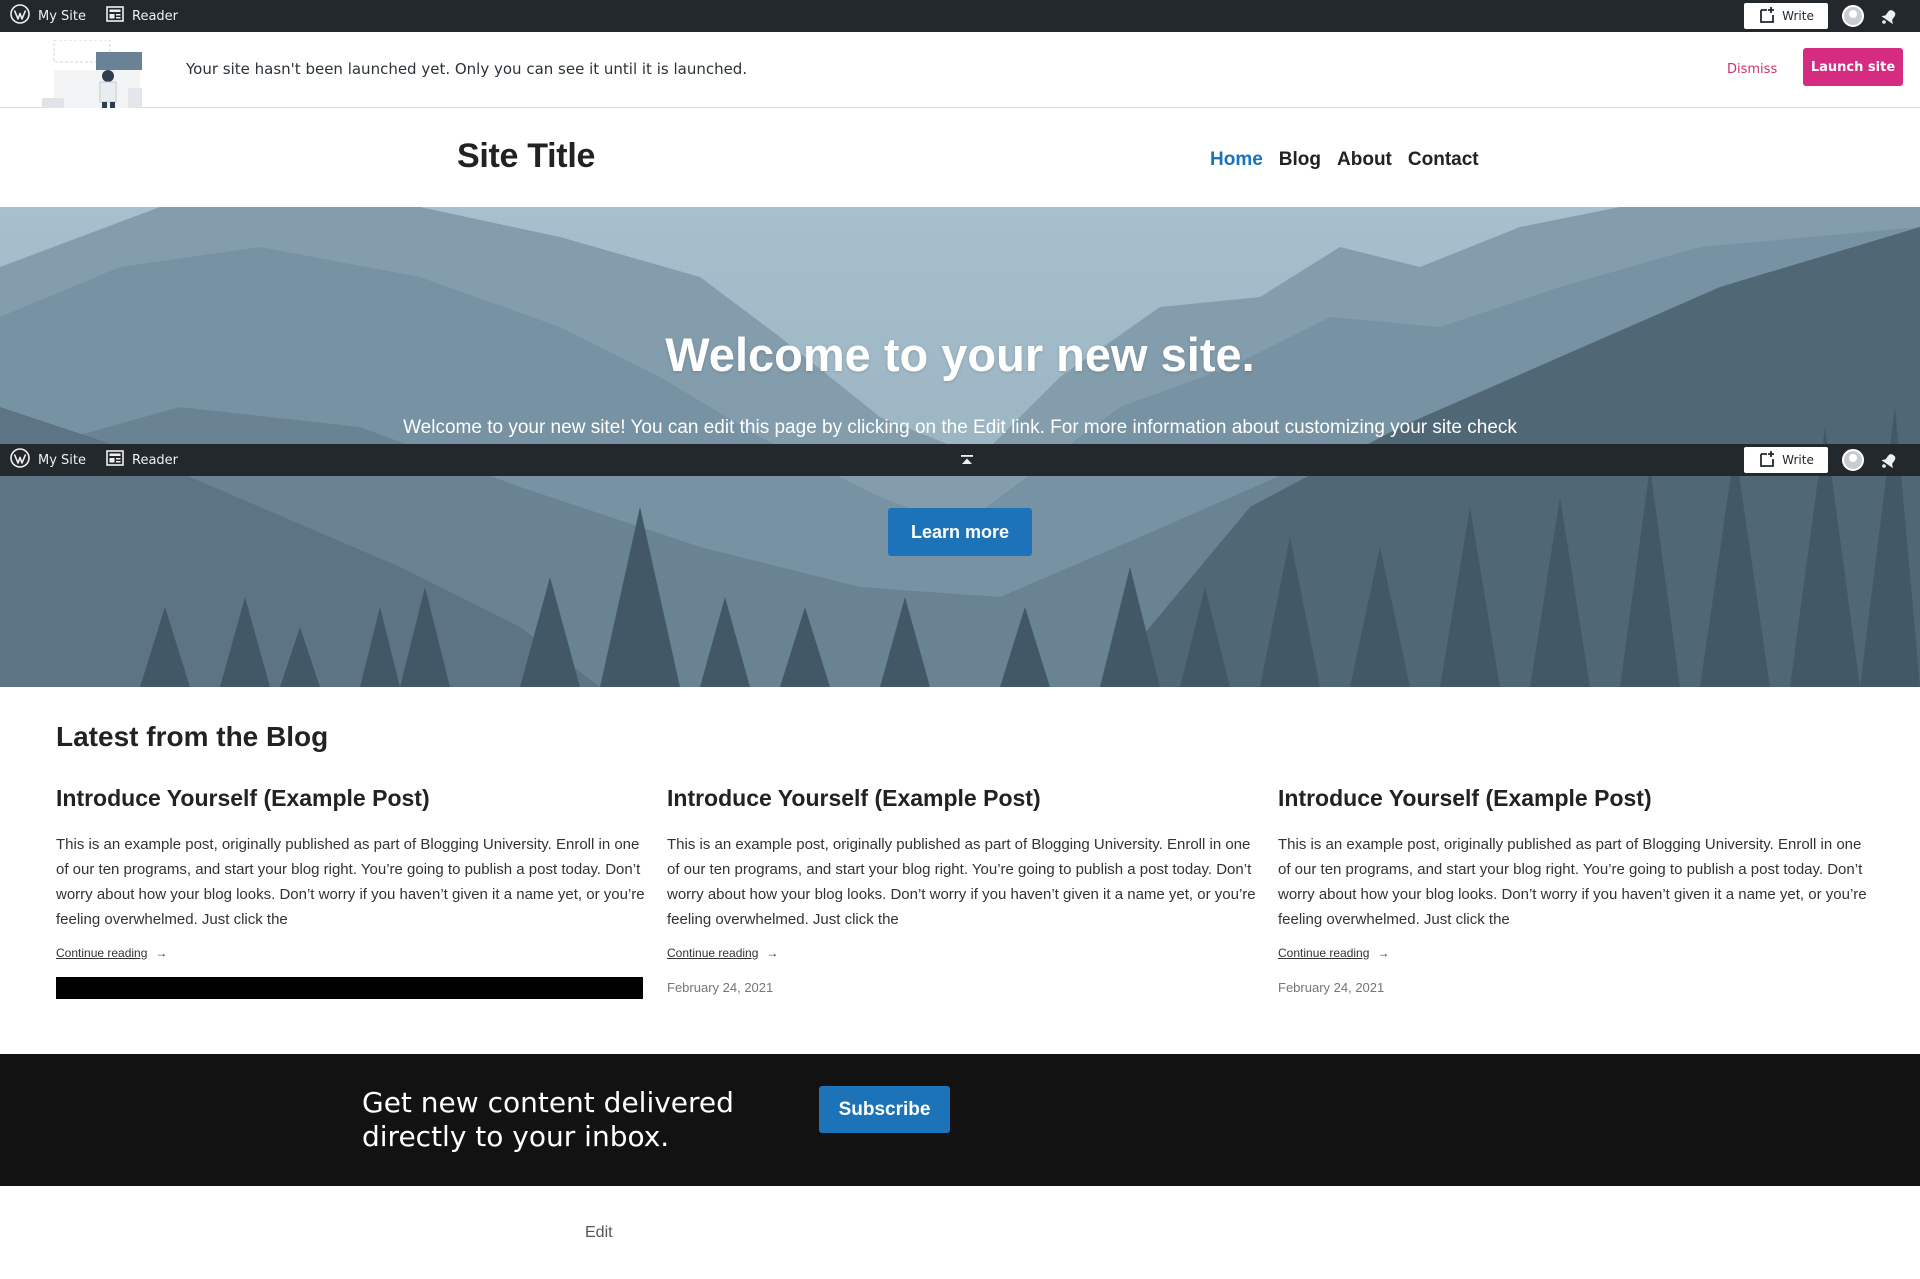  I want to click on nav-item-contact: Contact, so click(1443, 160).